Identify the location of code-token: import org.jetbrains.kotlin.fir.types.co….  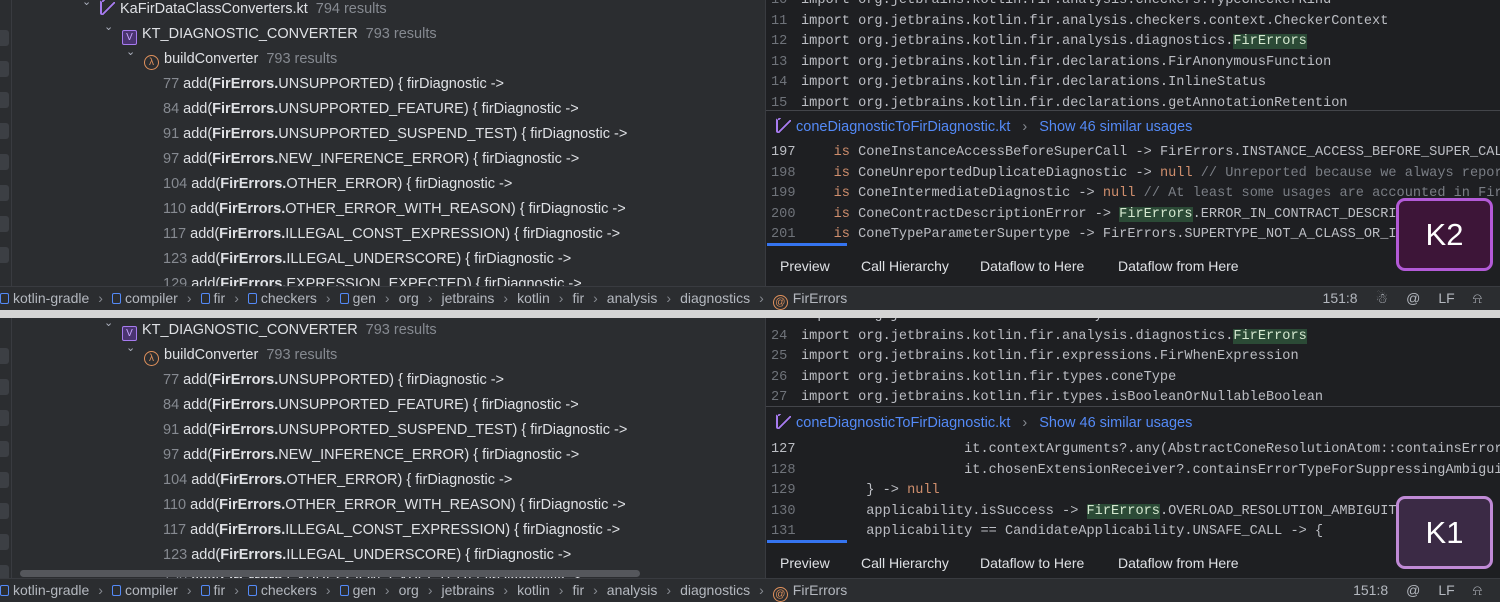
(989, 377).